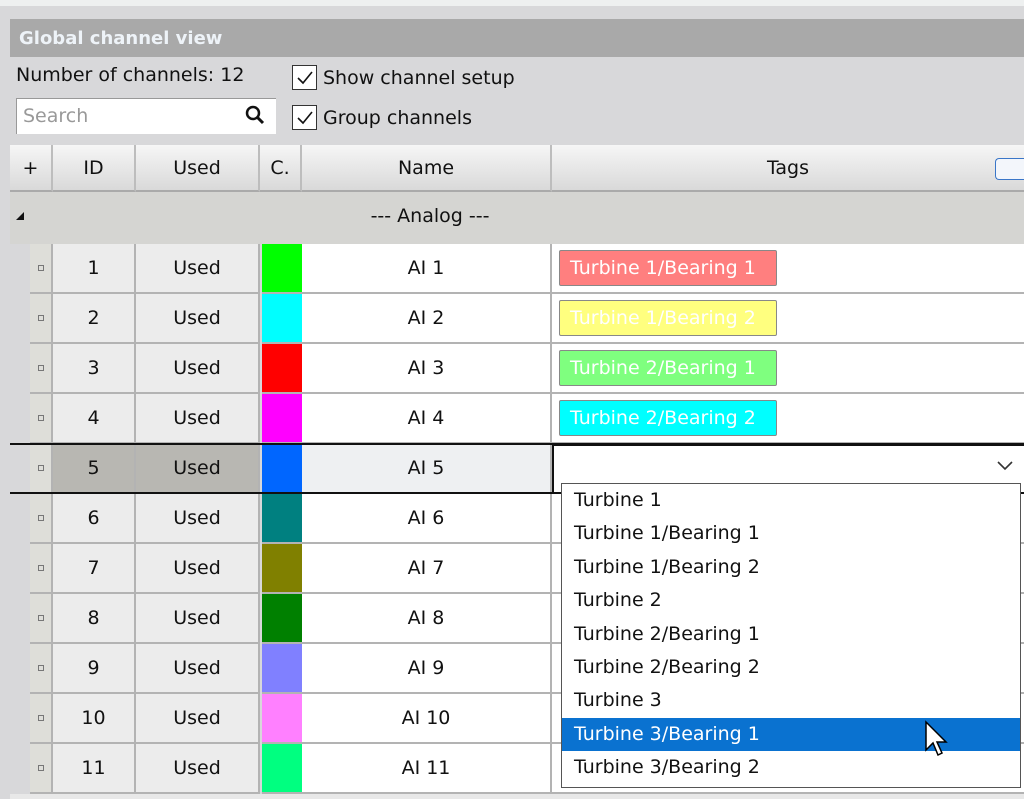 The width and height of the screenshot is (1024, 799). Describe the element at coordinates (788, 168) in the screenshot. I see `column-header-tags: Tags` at that location.